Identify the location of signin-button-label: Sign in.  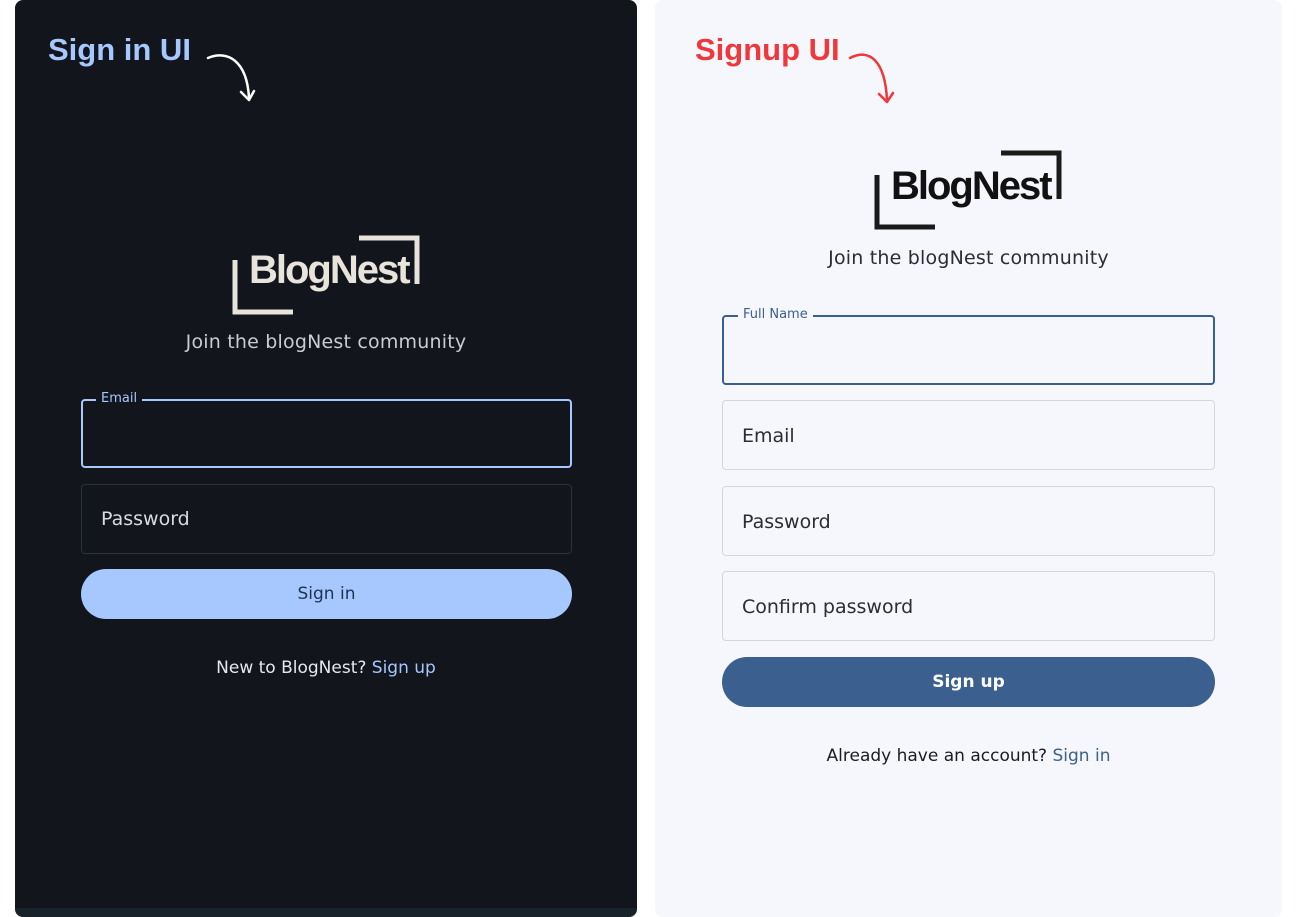
(326, 594).